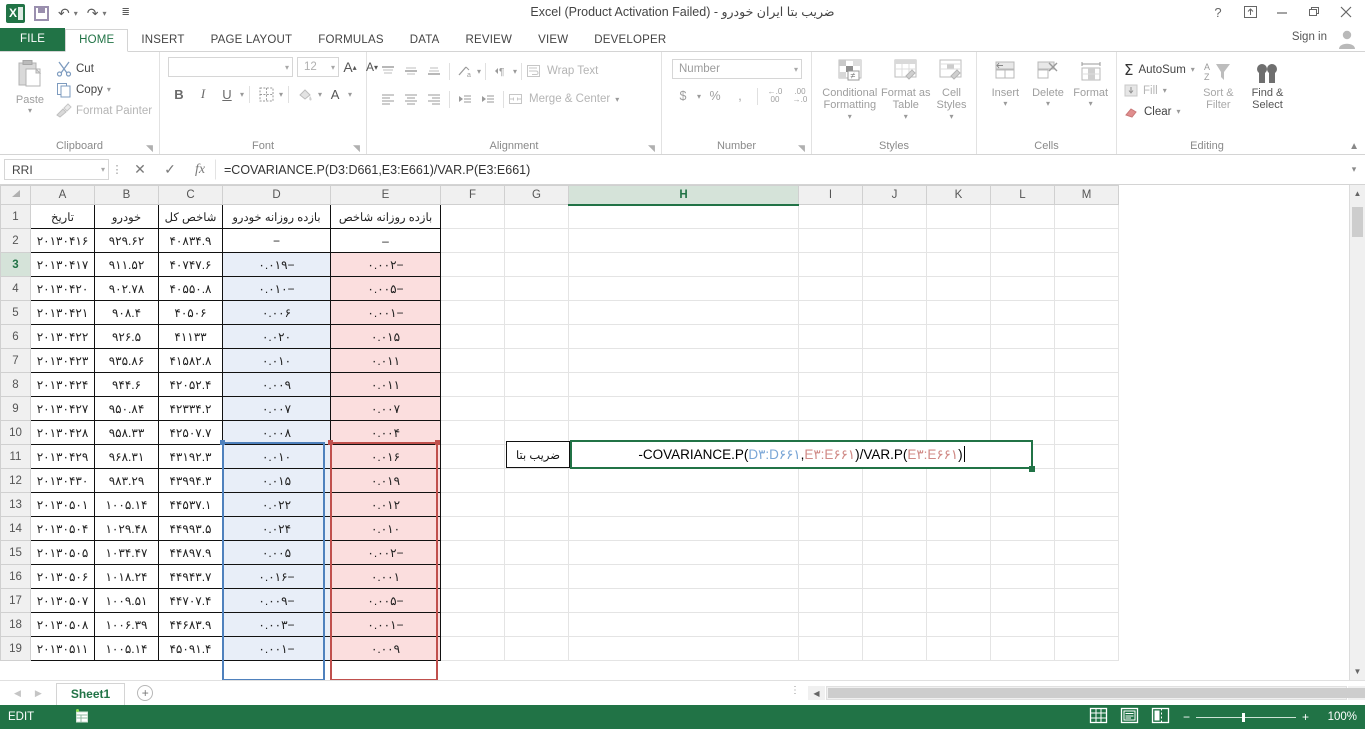  I want to click on find-select-button: Find & Select, so click(1267, 83).